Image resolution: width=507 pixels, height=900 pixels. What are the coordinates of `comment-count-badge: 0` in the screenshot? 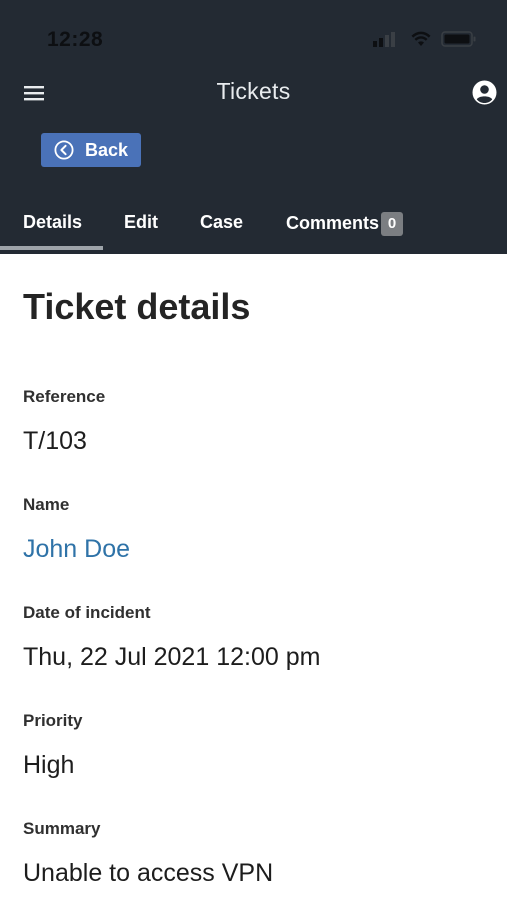 It's located at (392, 224).